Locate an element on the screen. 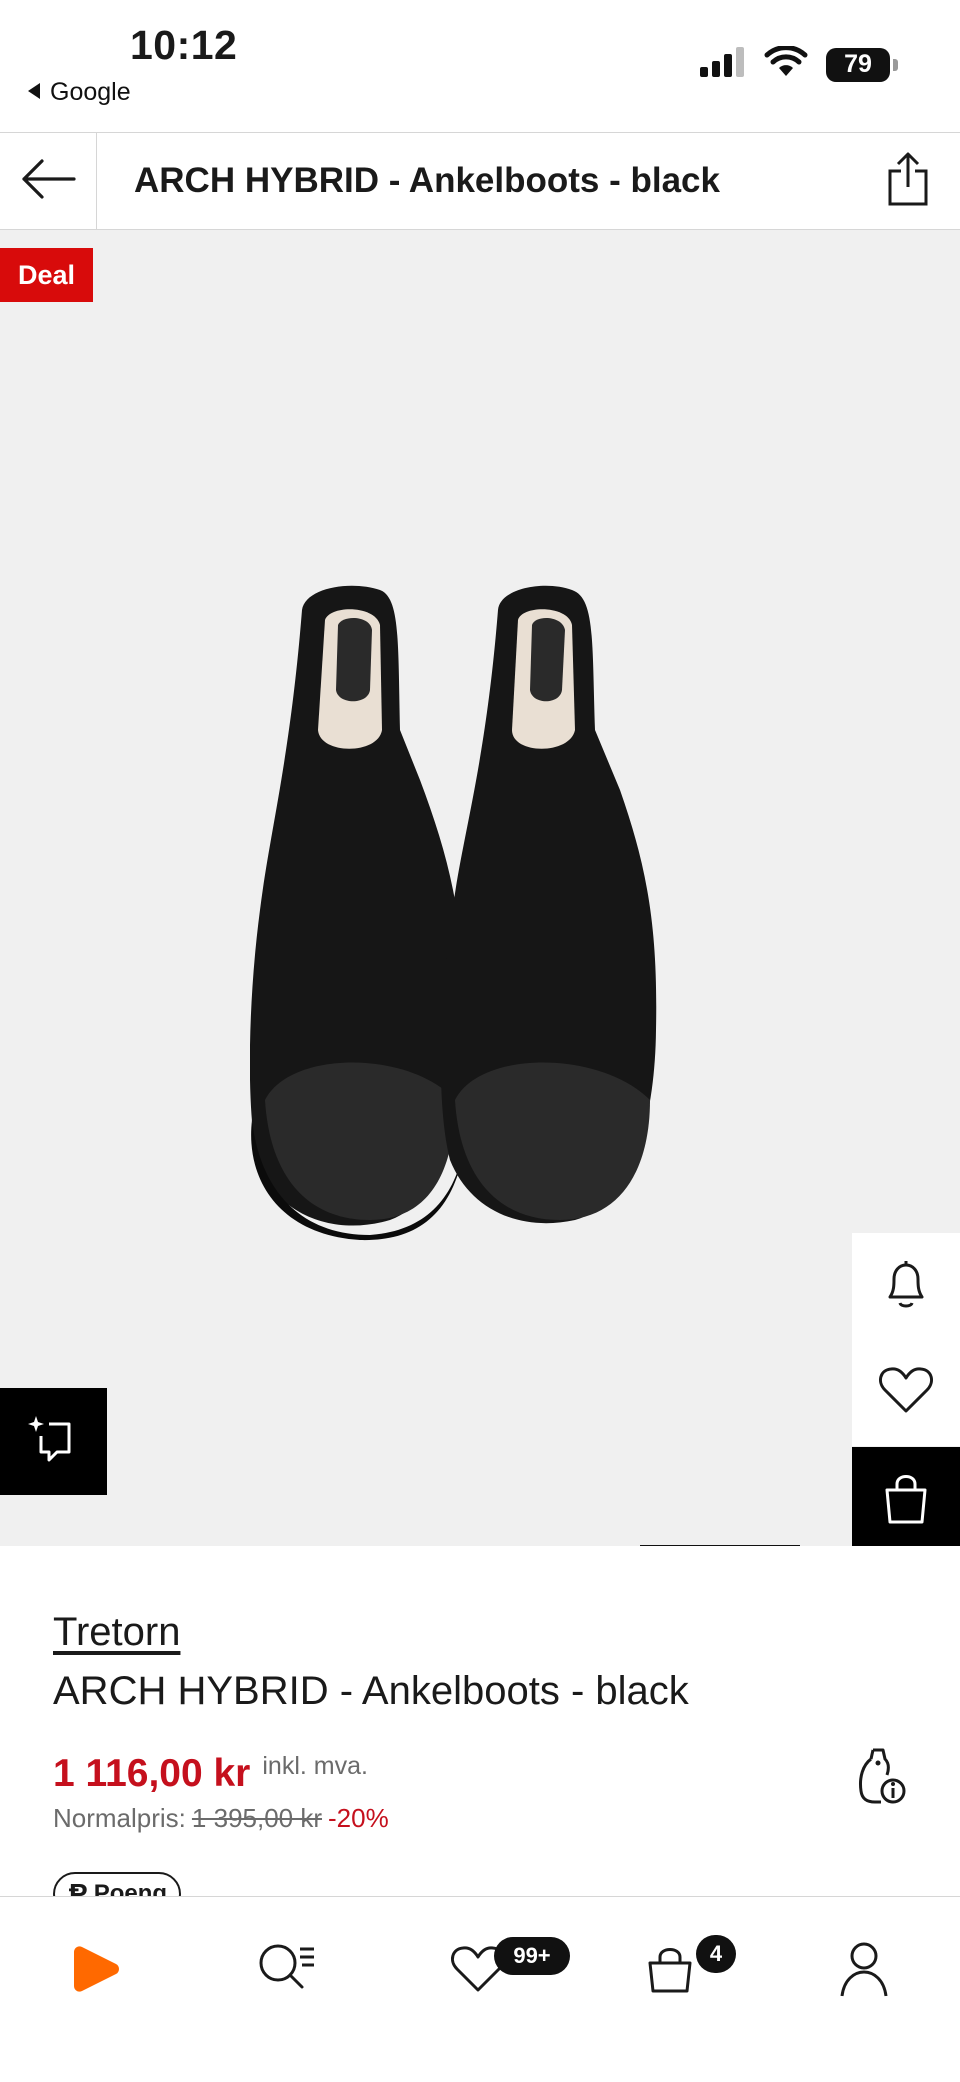 The image size is (960, 2082). normal-price-row: Normalpris: 1 395,00 kr -20% is located at coordinates (221, 1818).